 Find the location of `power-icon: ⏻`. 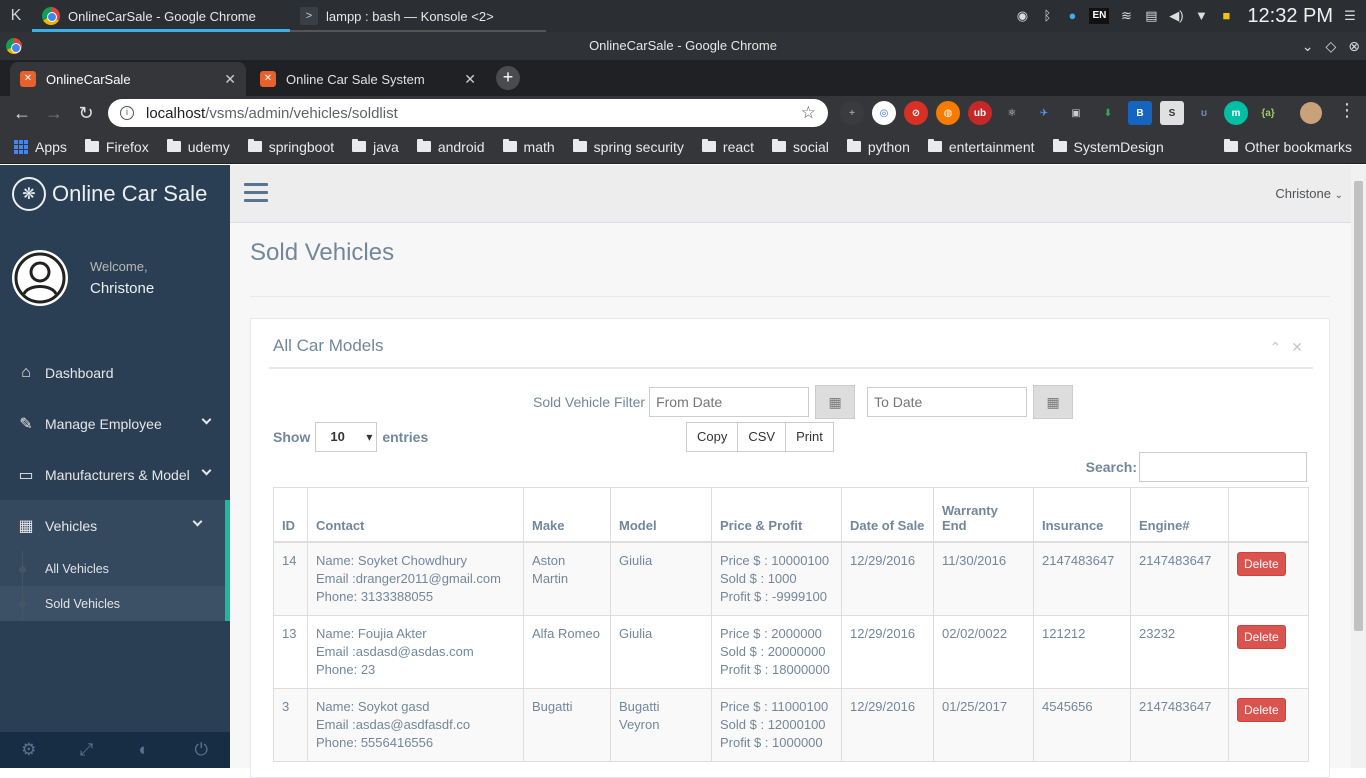

power-icon: ⏻ is located at coordinates (202, 750).